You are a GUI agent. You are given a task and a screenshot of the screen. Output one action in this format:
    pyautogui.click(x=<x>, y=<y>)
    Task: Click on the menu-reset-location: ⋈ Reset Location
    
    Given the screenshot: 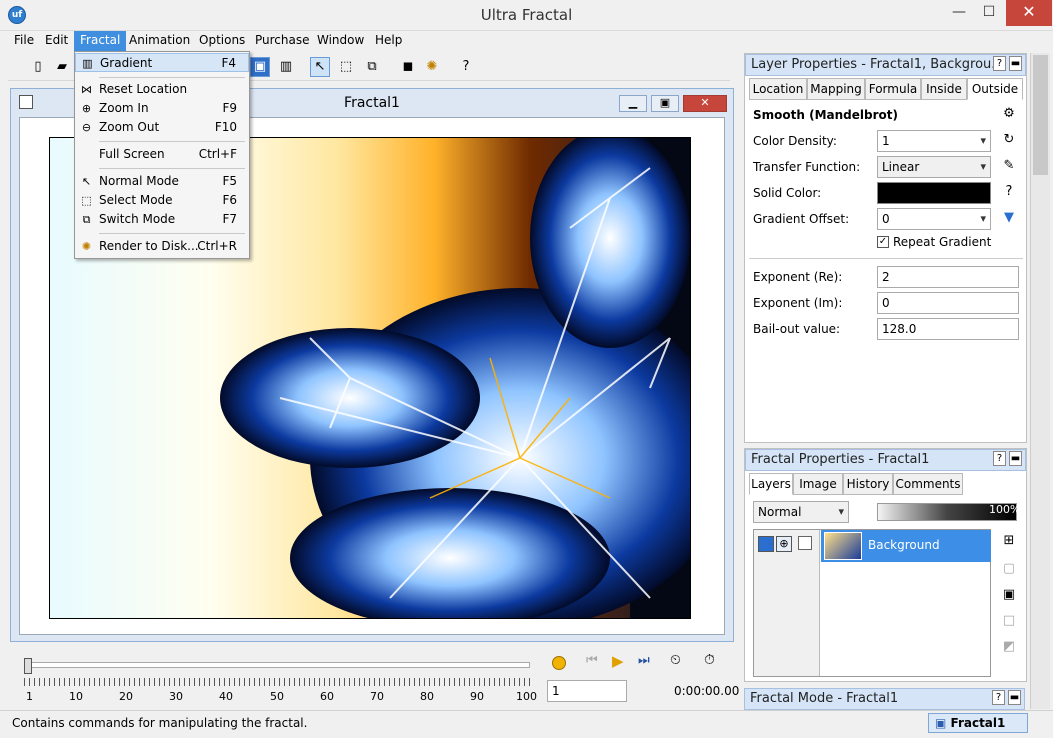 What is the action you would take?
    pyautogui.click(x=162, y=89)
    